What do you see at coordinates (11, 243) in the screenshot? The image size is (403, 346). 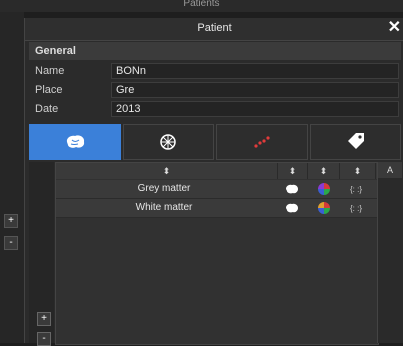 I see `background-remove-button: -` at bounding box center [11, 243].